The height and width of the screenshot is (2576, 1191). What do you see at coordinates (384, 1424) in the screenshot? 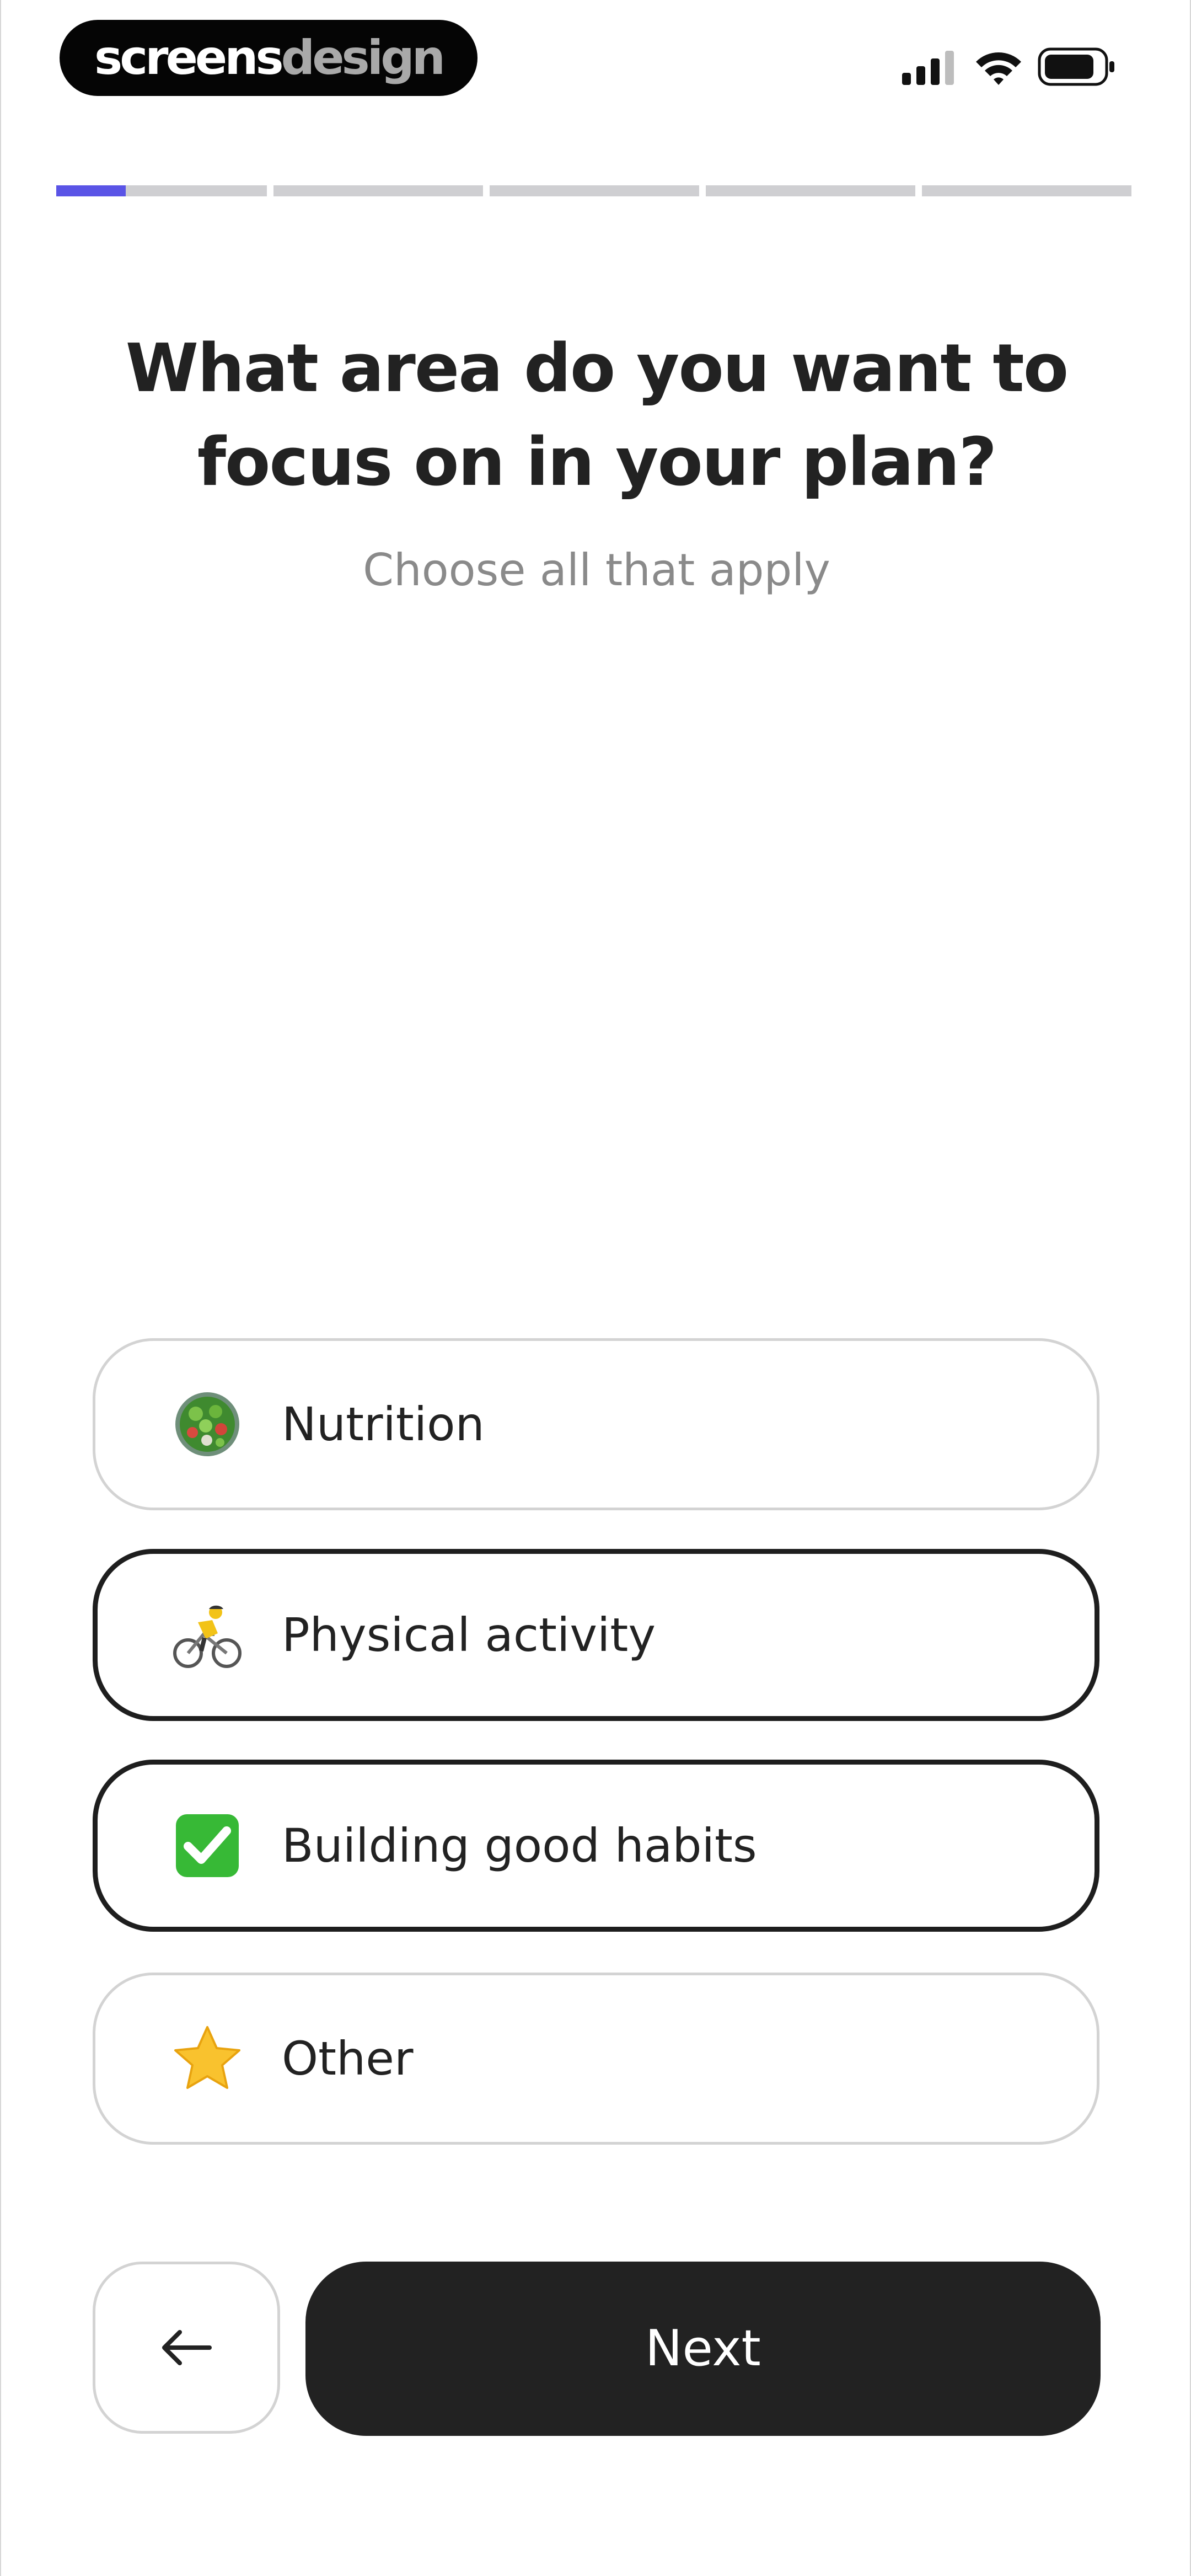
I see `option-label: Nutrition` at bounding box center [384, 1424].